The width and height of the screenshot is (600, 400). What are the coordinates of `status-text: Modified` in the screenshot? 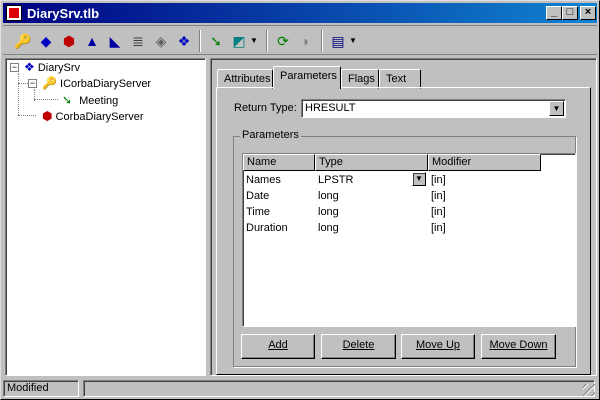 It's located at (41, 388).